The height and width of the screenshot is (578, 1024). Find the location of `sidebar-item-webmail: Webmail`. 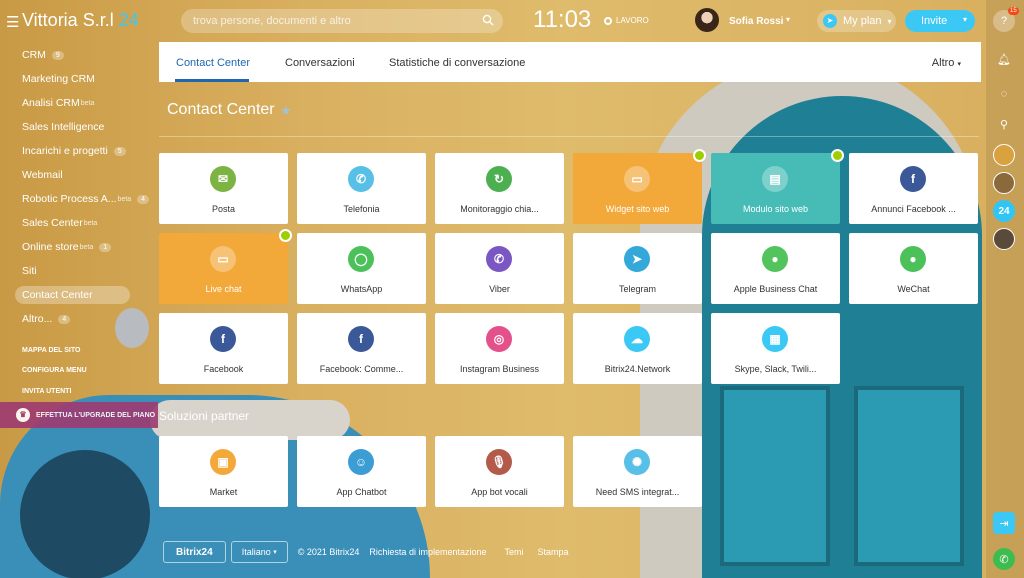

sidebar-item-webmail: Webmail is located at coordinates (79, 175).